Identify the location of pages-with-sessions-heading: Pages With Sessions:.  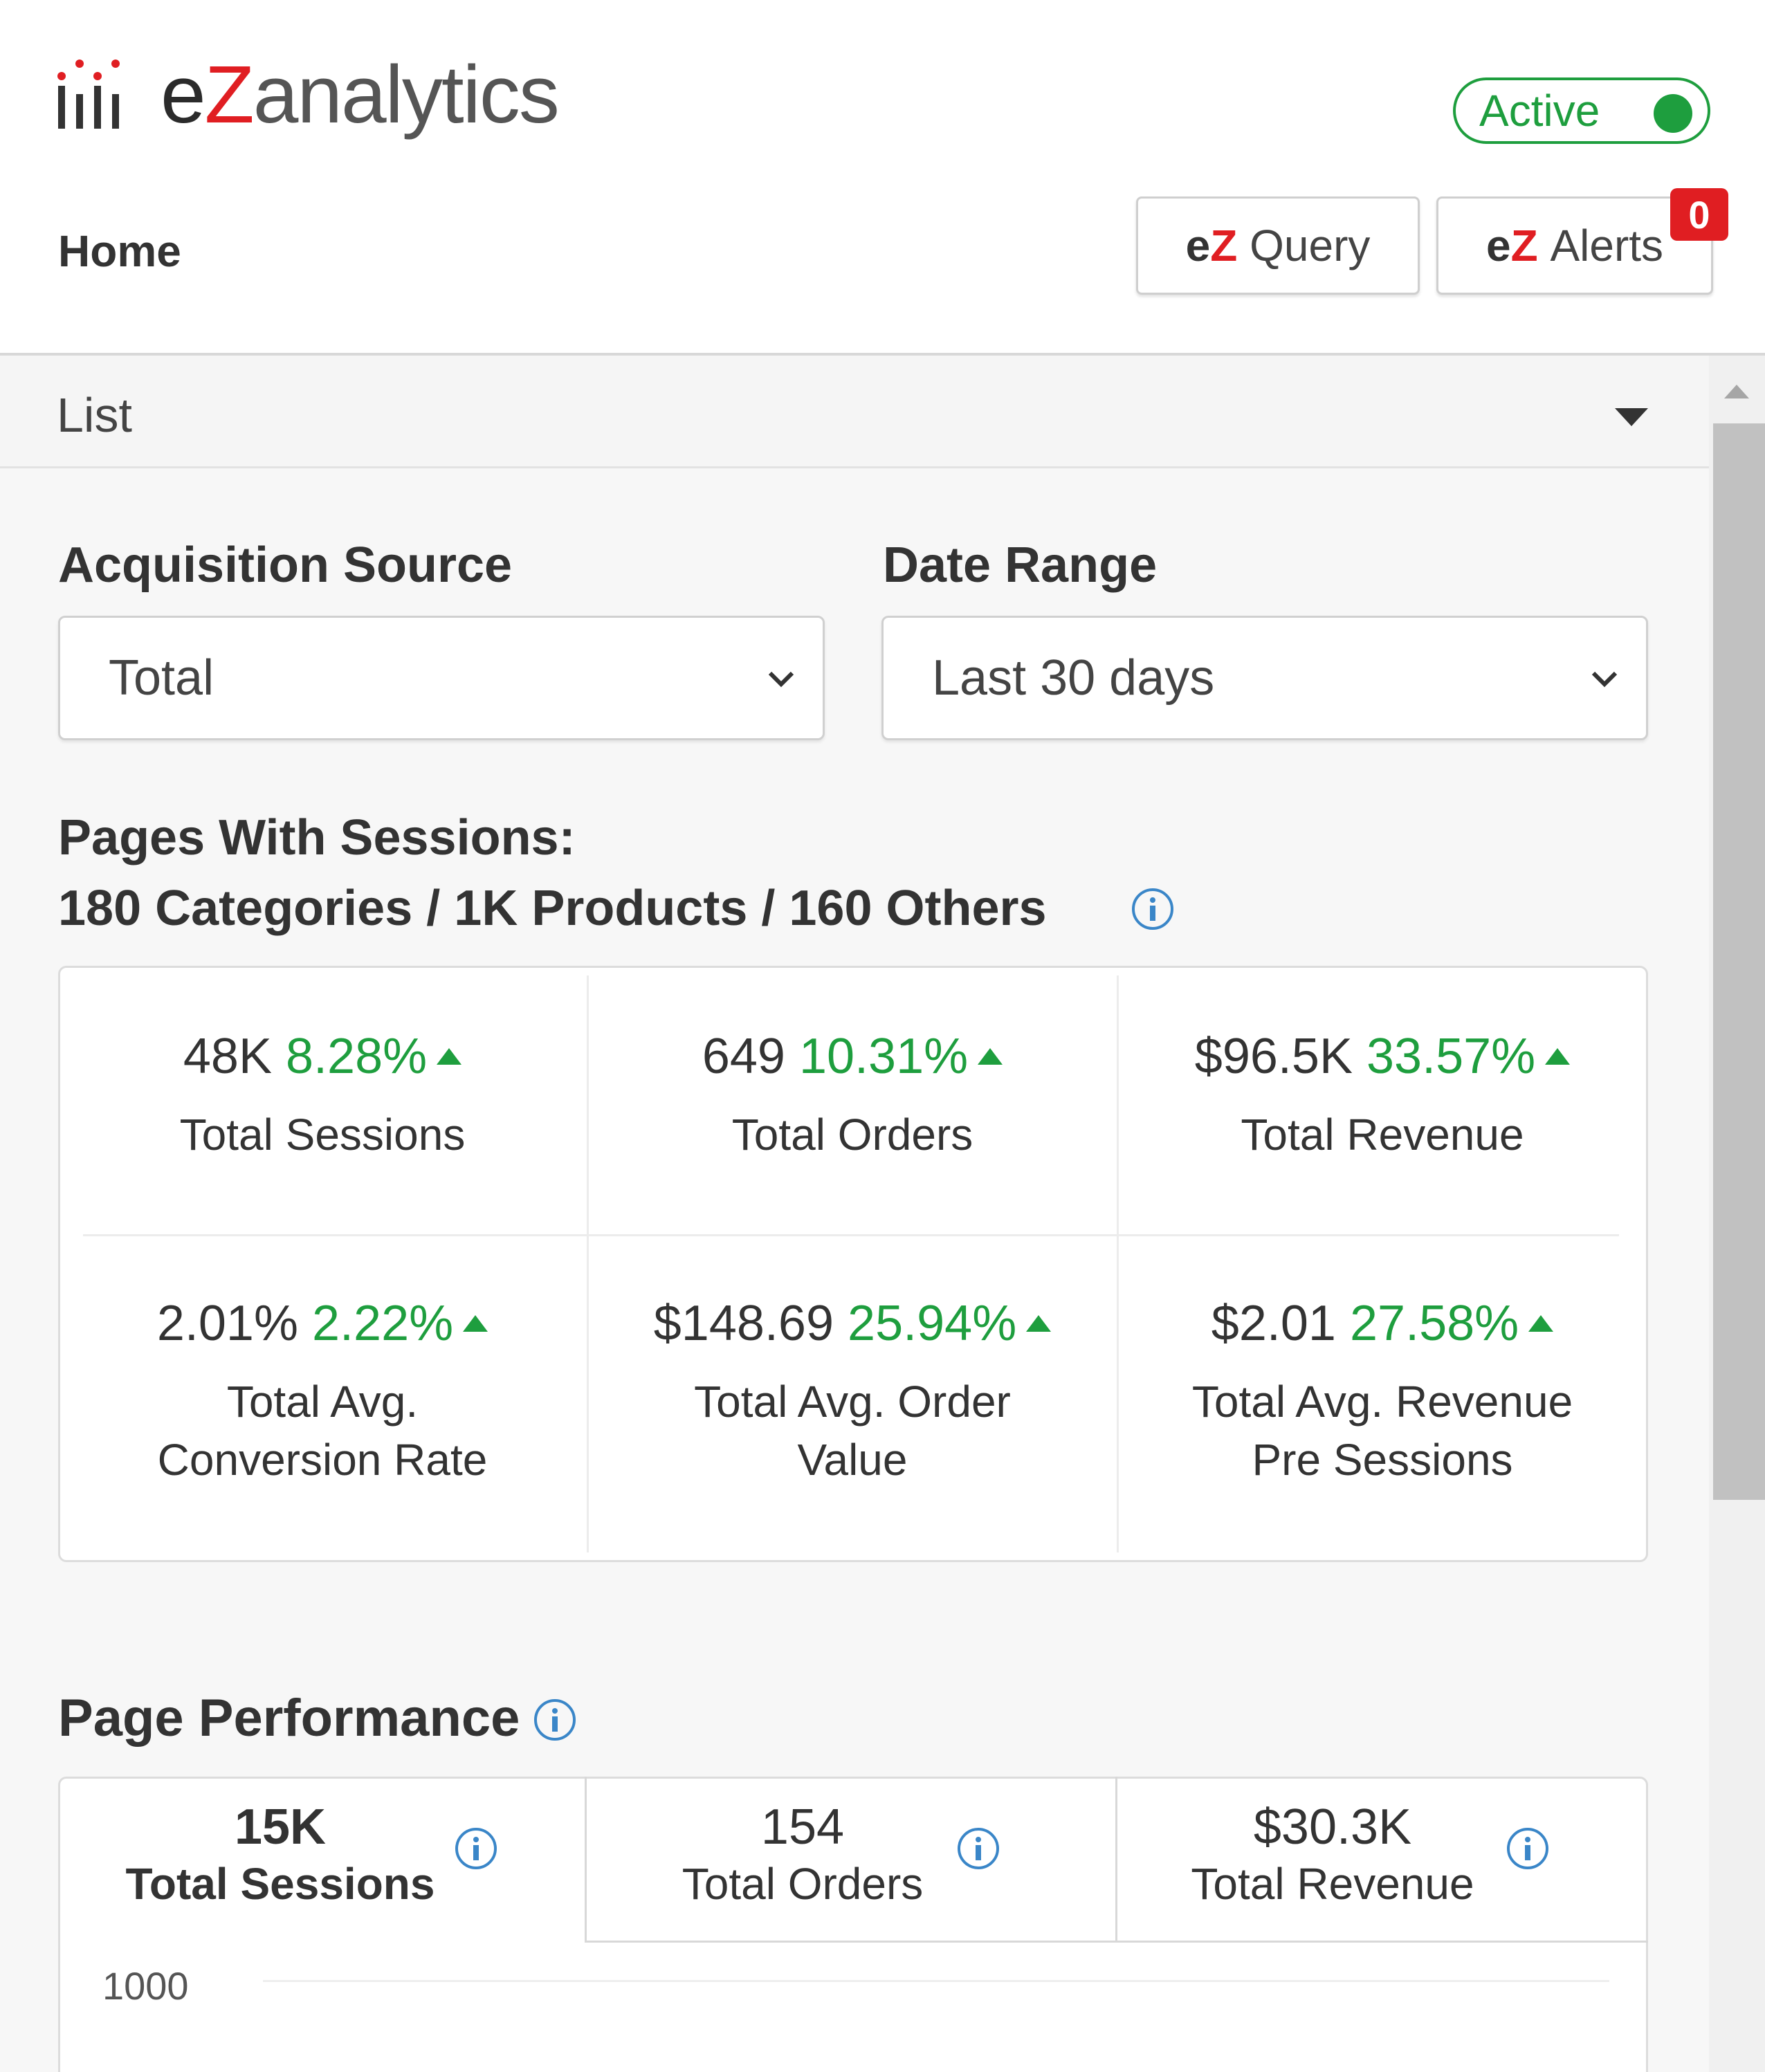
(317, 838).